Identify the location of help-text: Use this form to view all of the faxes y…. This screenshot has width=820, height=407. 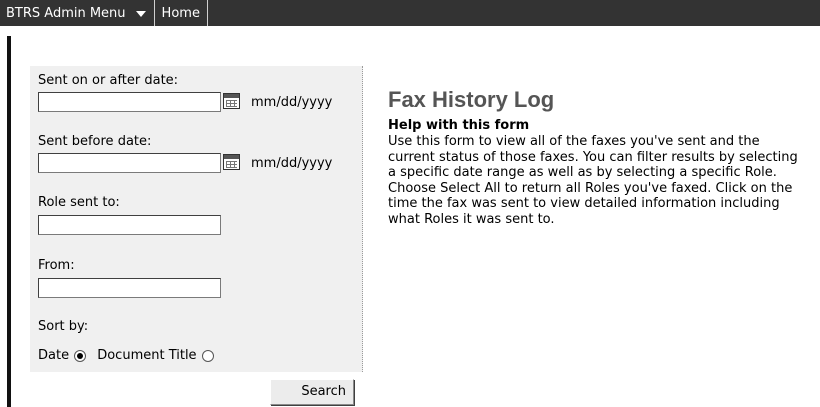
(593, 180).